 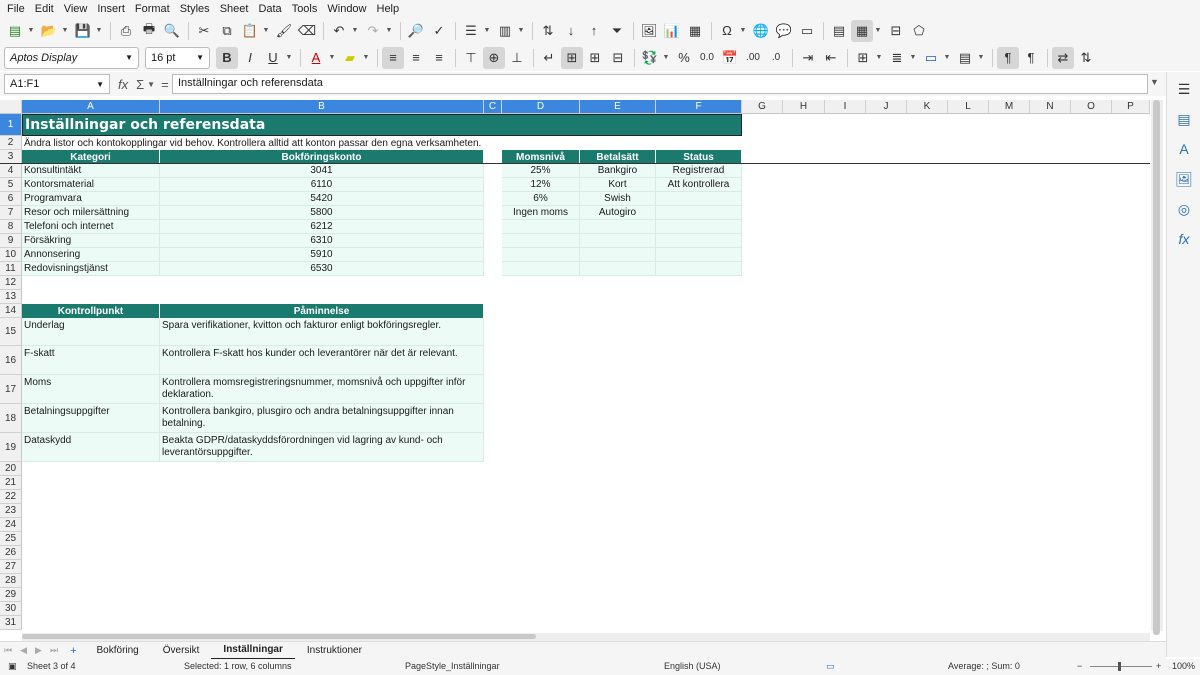 What do you see at coordinates (227, 31) in the screenshot?
I see `copy-icon: ⧉` at bounding box center [227, 31].